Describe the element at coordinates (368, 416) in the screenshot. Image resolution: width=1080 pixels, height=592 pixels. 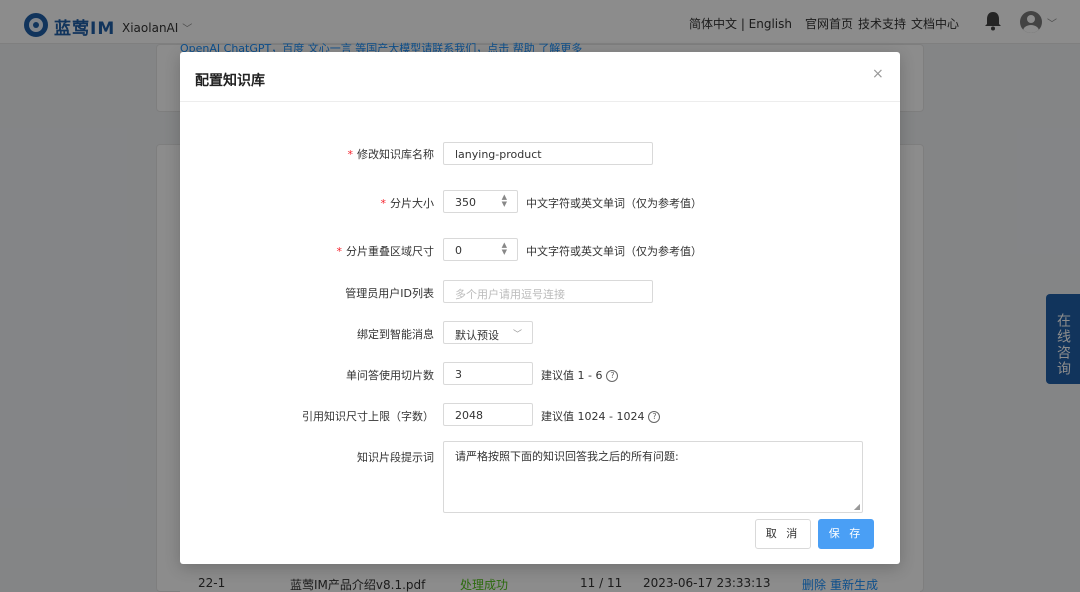
I see `ref-limit-label: 引用知识尺寸上限（字数）` at that location.